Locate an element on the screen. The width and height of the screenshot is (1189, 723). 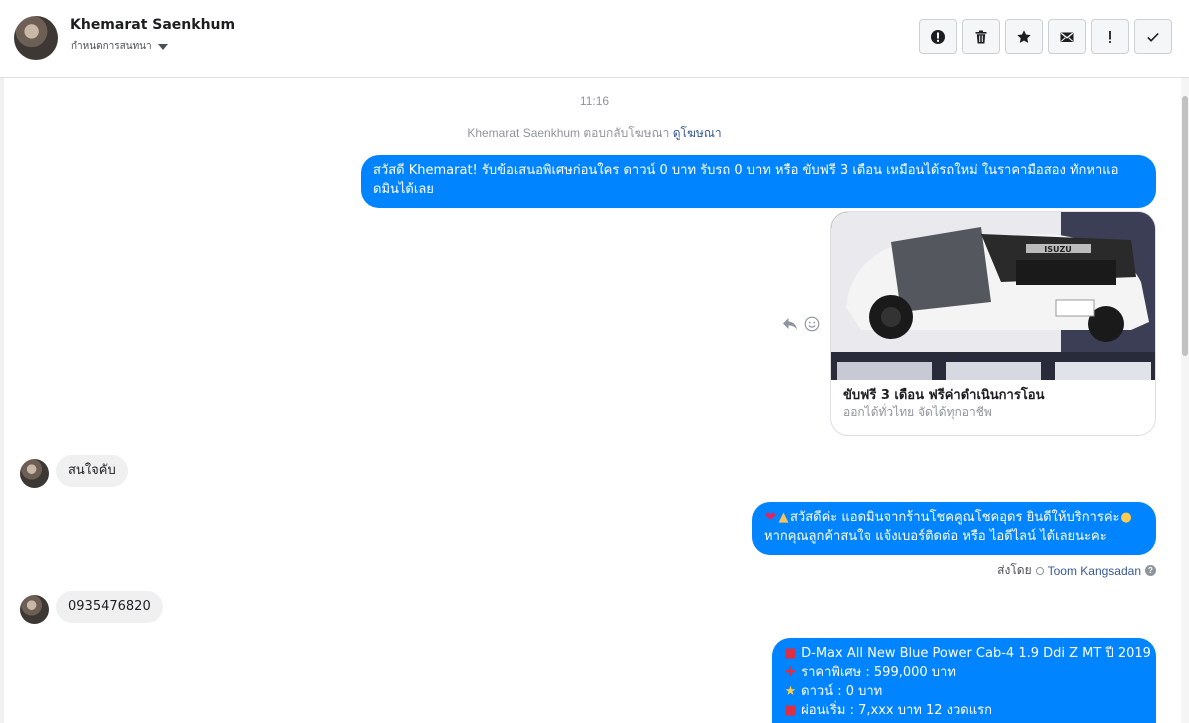
view-ad-link: ดูโฆษณา is located at coordinates (697, 133).